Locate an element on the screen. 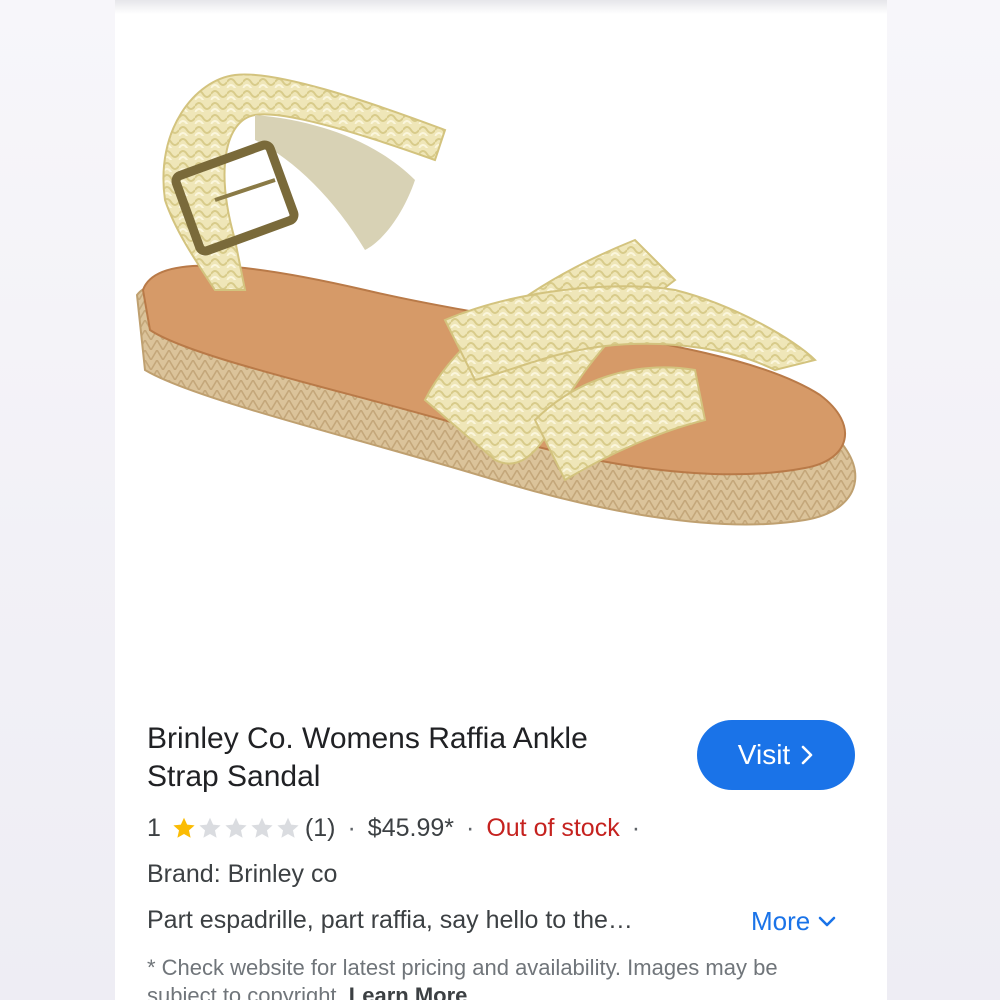  review-count: (1) is located at coordinates (320, 828).